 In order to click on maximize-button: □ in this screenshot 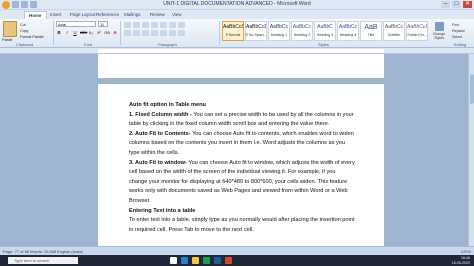, I will do `click(456, 4)`.